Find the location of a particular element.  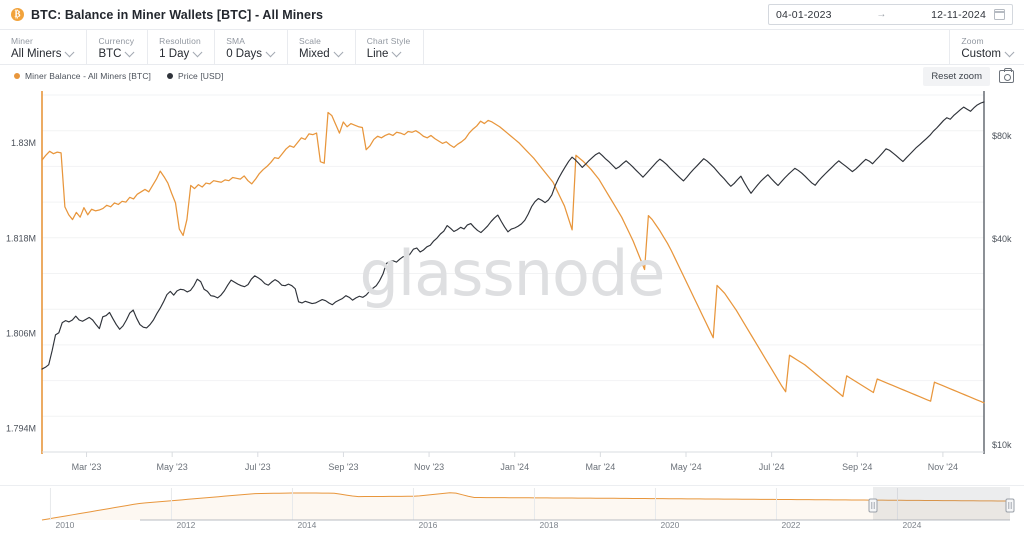

dropdown-zoom-label: Zoom is located at coordinates (972, 41).